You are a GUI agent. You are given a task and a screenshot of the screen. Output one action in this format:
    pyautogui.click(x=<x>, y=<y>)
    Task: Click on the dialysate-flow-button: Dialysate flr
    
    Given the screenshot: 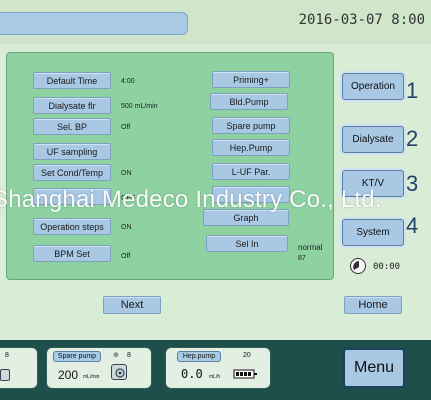 What is the action you would take?
    pyautogui.click(x=72, y=105)
    